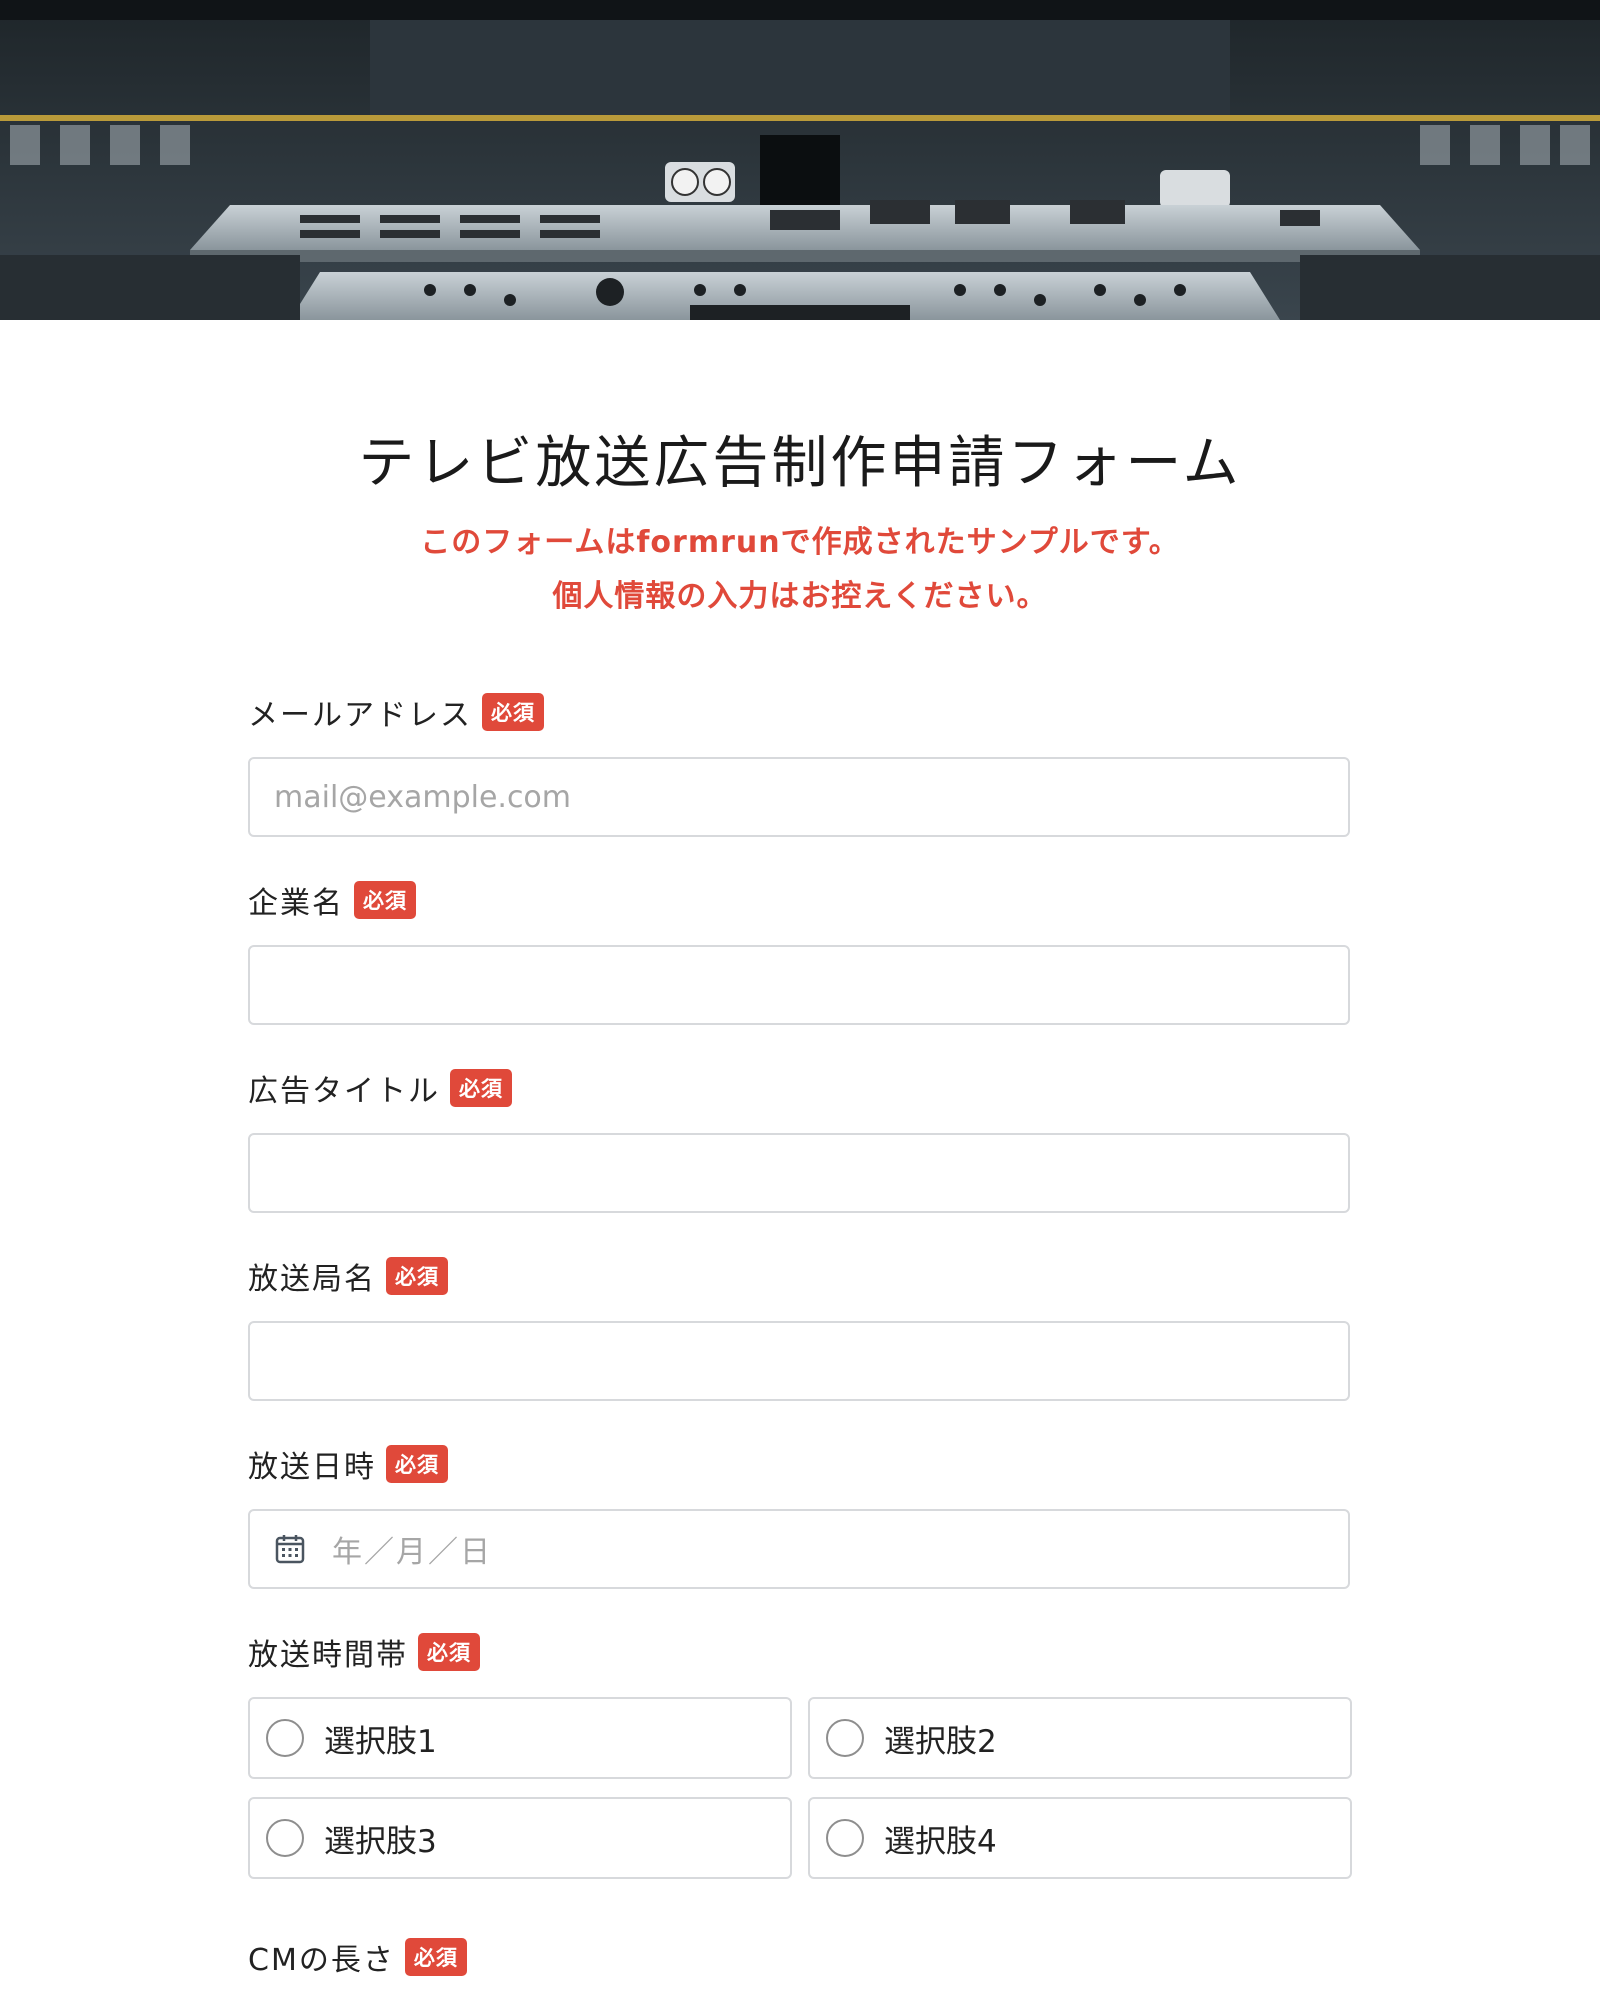  Describe the element at coordinates (360, 715) in the screenshot. I see `email-label-text: メールアドレス` at that location.